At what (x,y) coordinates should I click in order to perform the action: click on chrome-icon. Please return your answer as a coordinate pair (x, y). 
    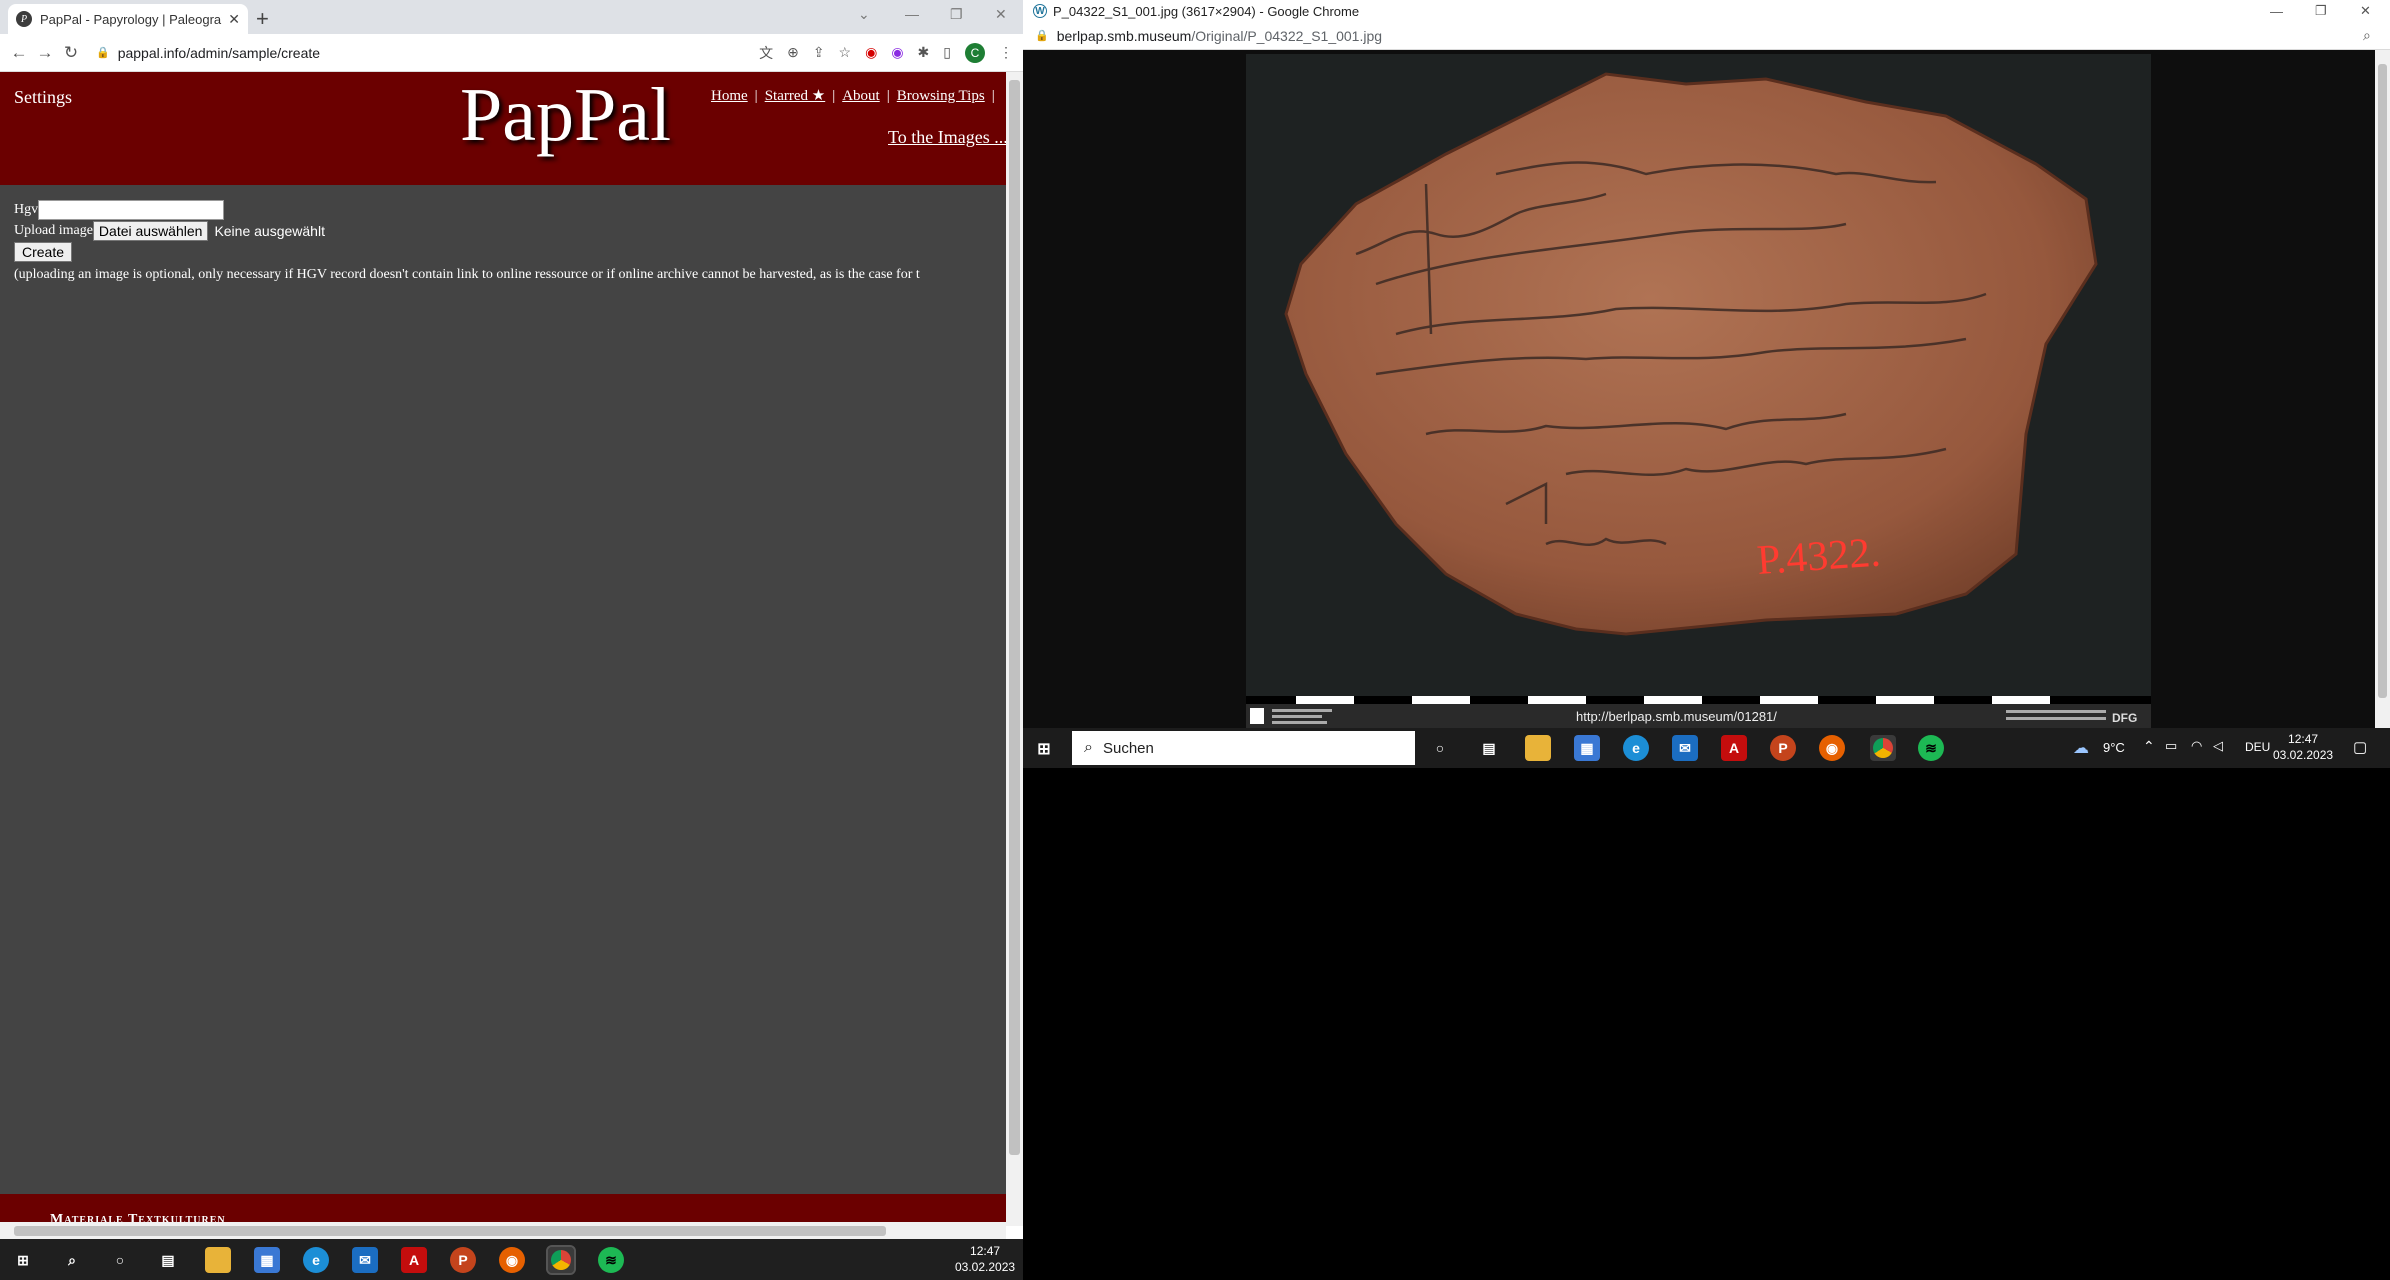
    Looking at the image, I should click on (561, 1260).